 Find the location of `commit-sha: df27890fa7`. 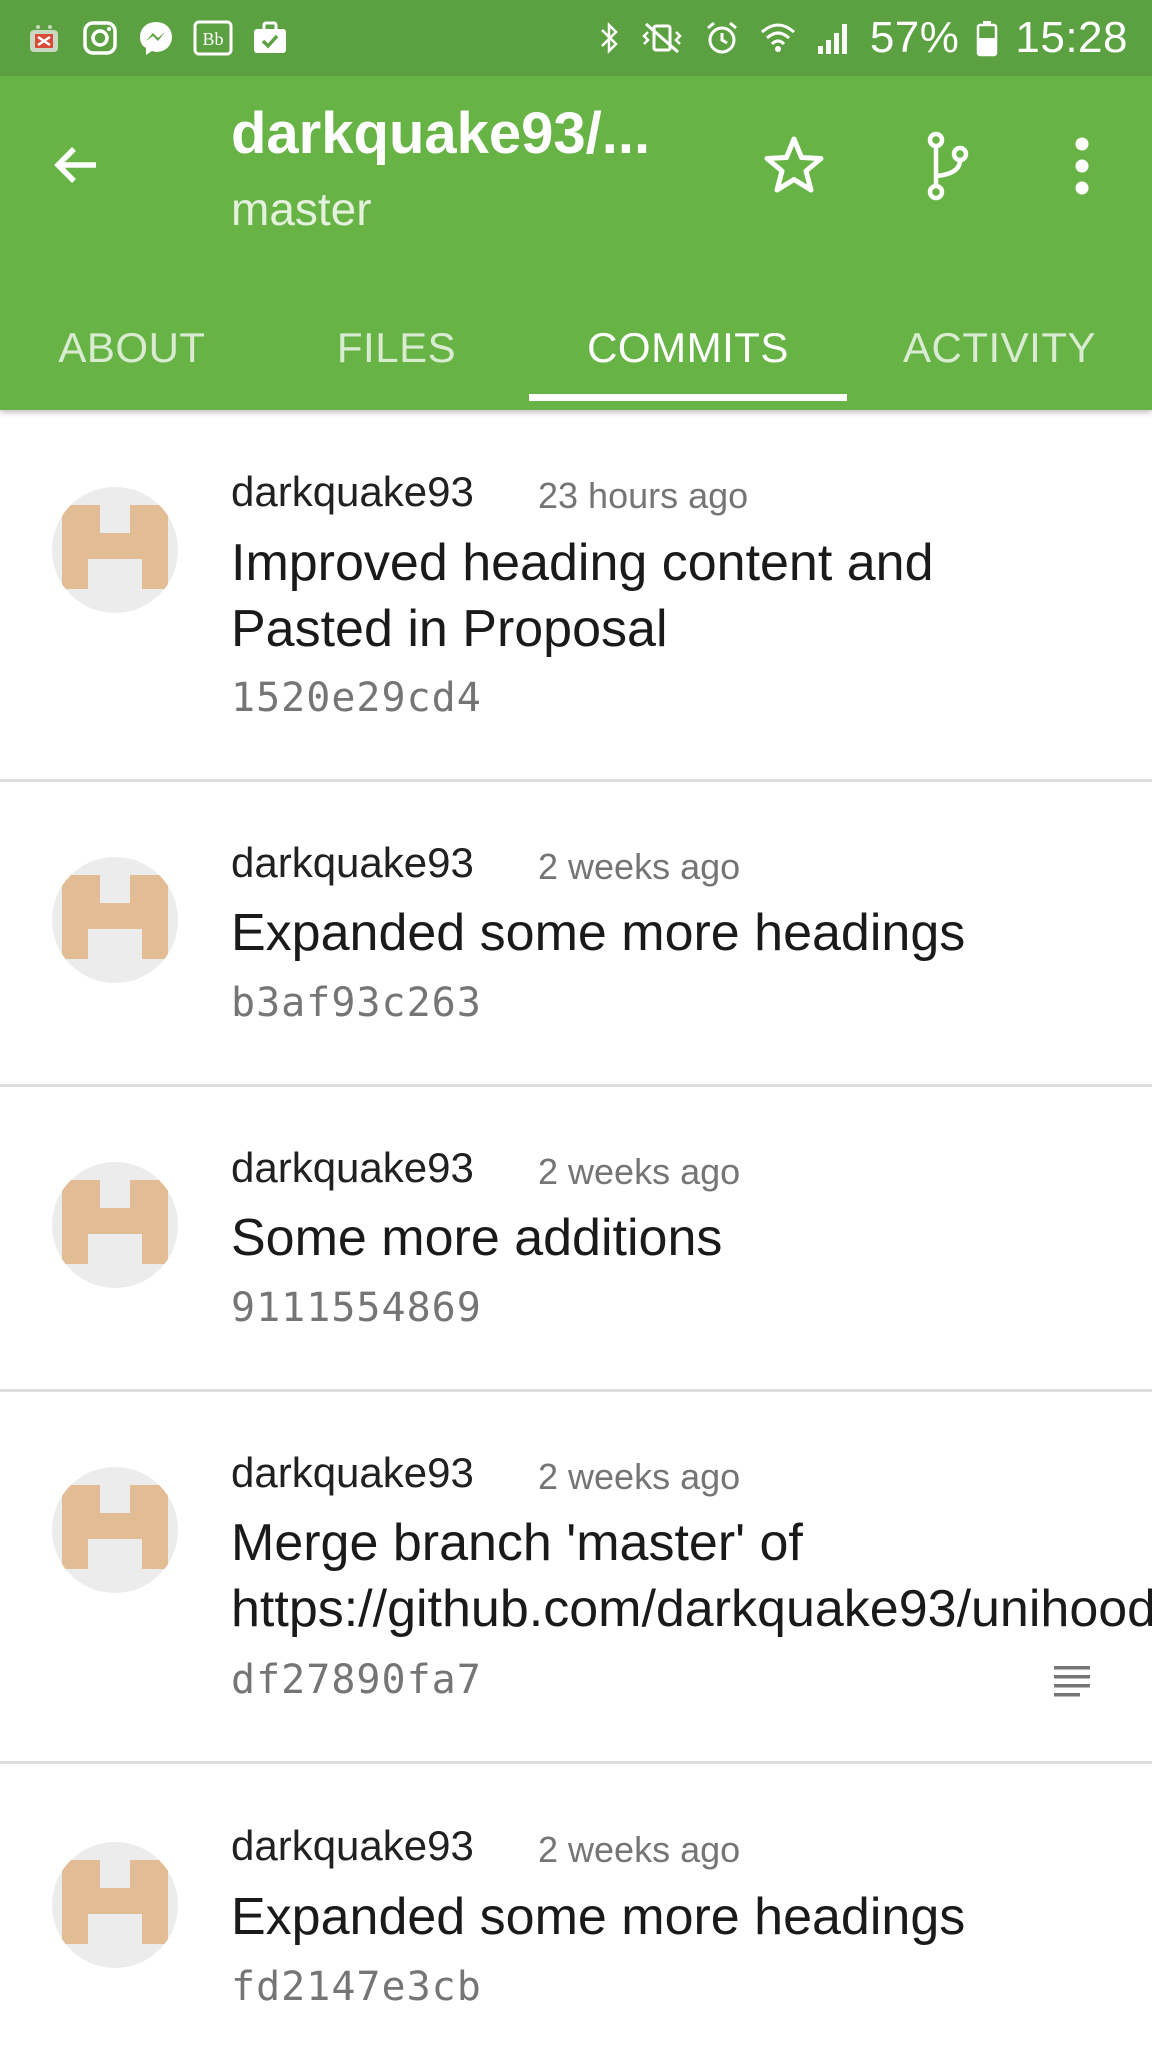

commit-sha: df27890fa7 is located at coordinates (356, 1680).